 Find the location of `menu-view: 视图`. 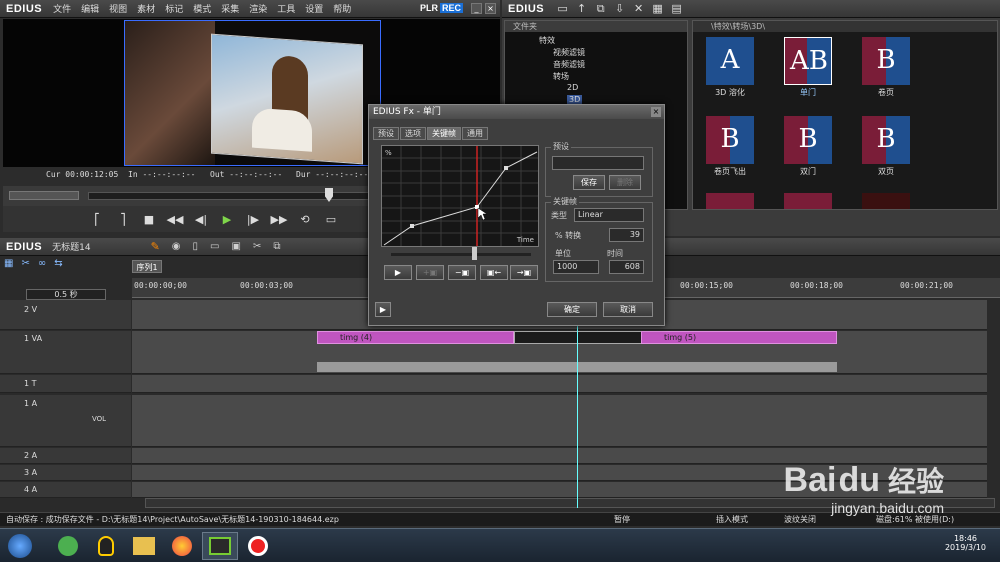

menu-view: 视图 is located at coordinates (118, 8).